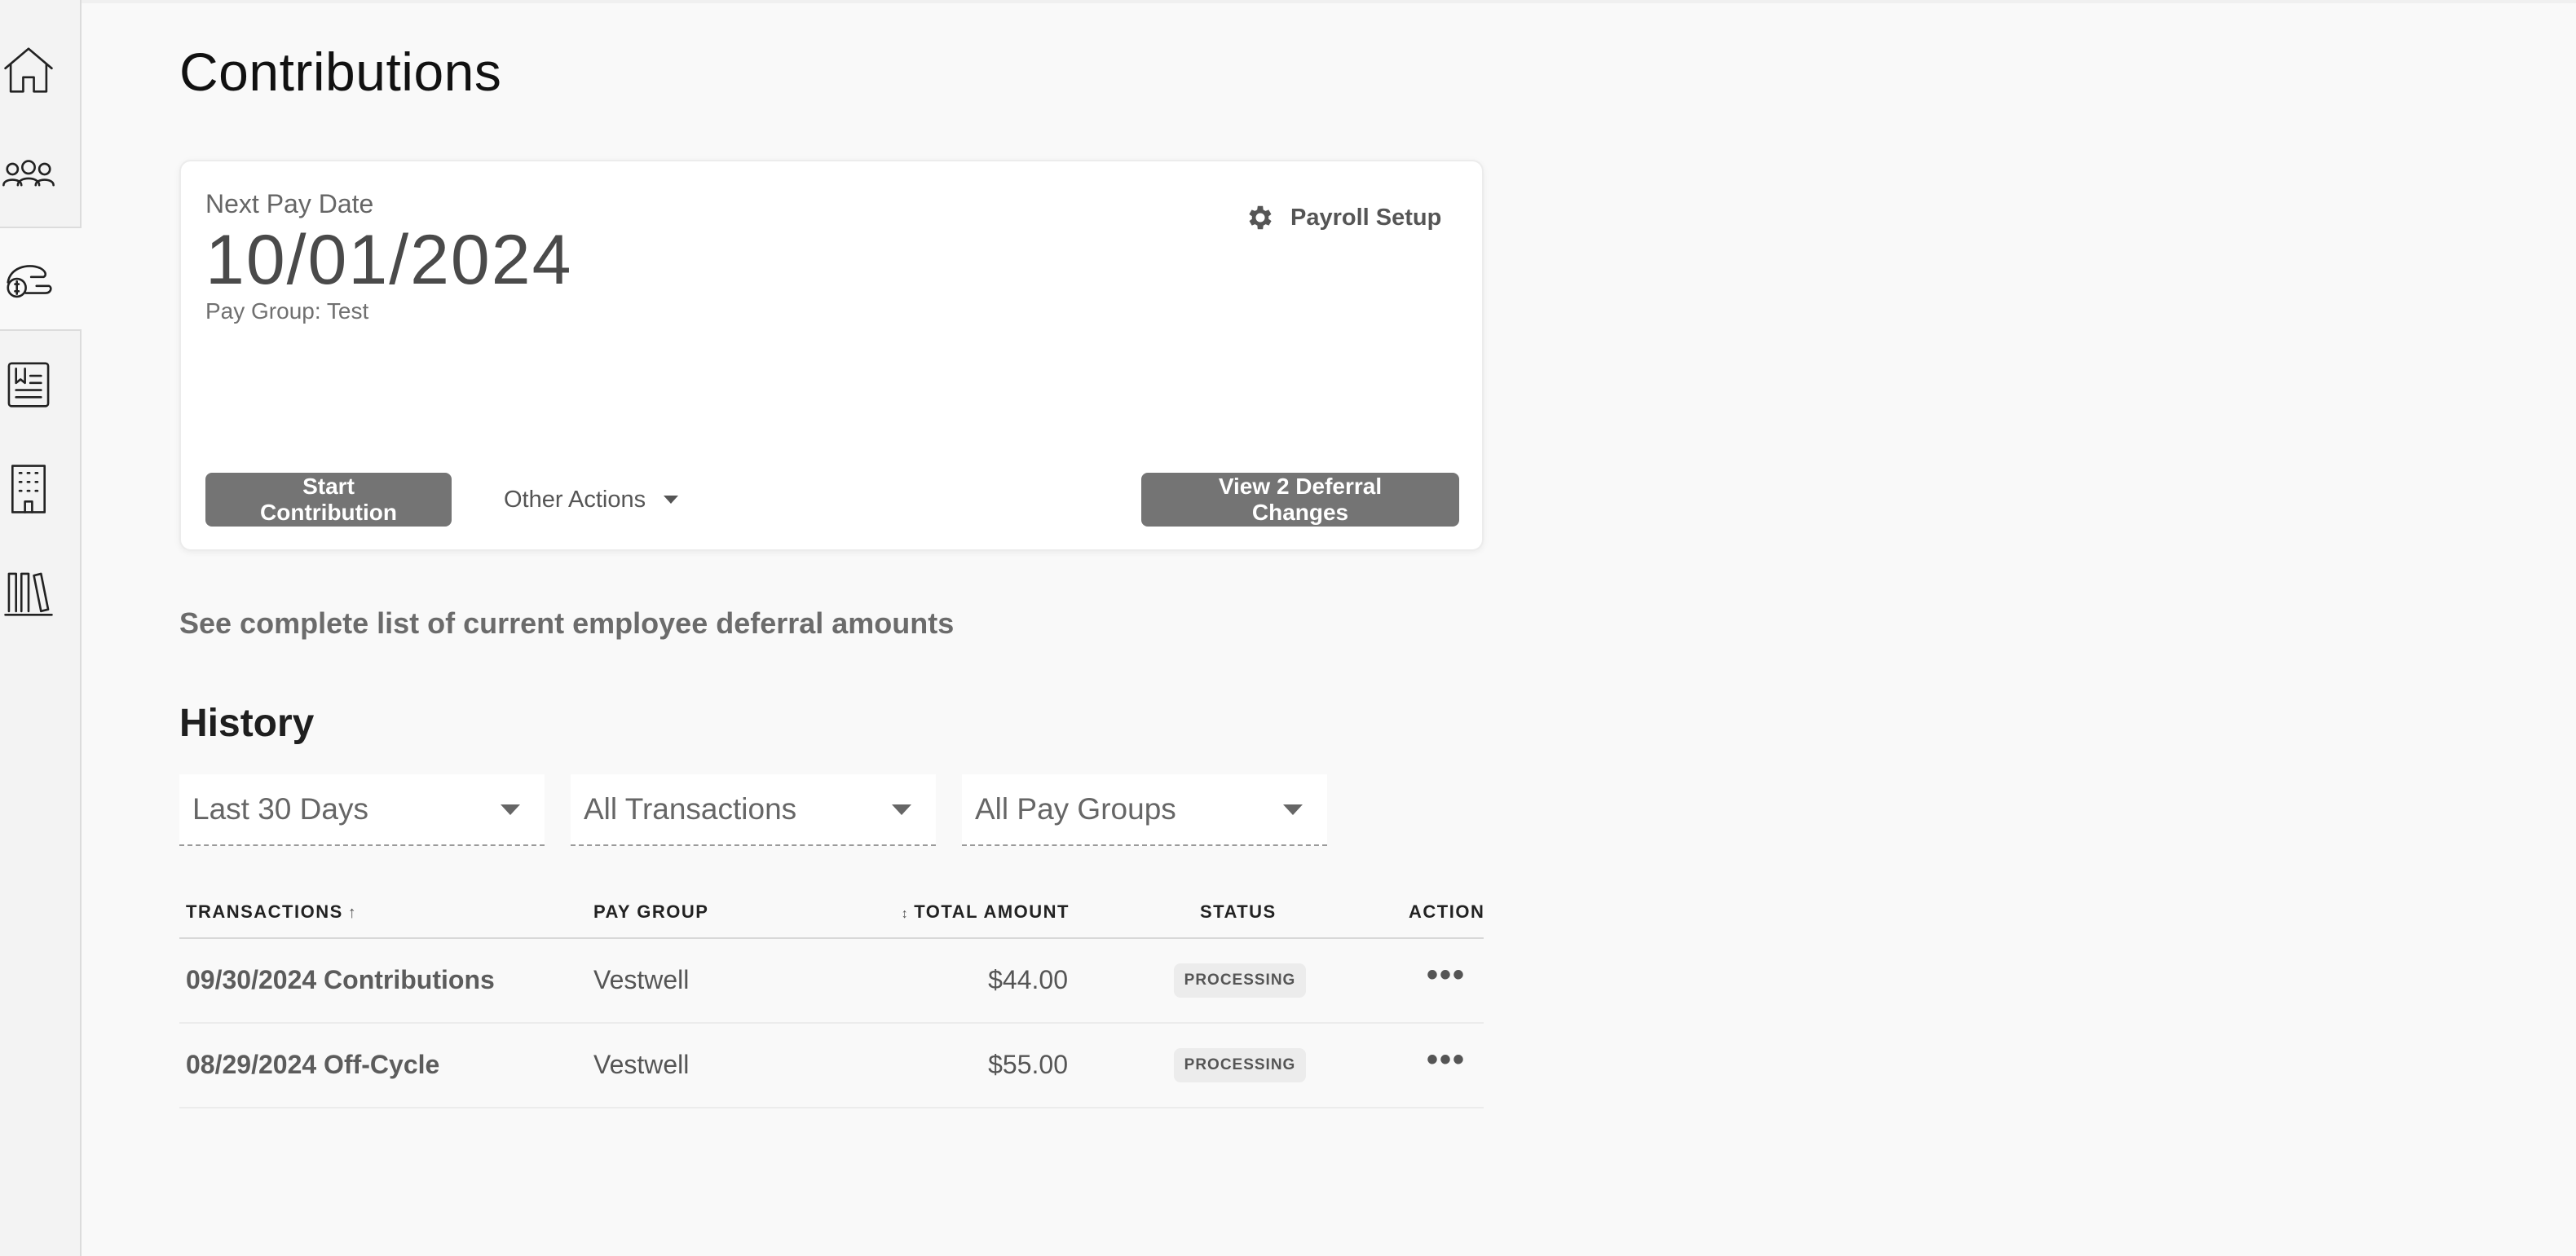  Describe the element at coordinates (352, 913) in the screenshot. I see `sort-ascending-icon: ↑` at that location.